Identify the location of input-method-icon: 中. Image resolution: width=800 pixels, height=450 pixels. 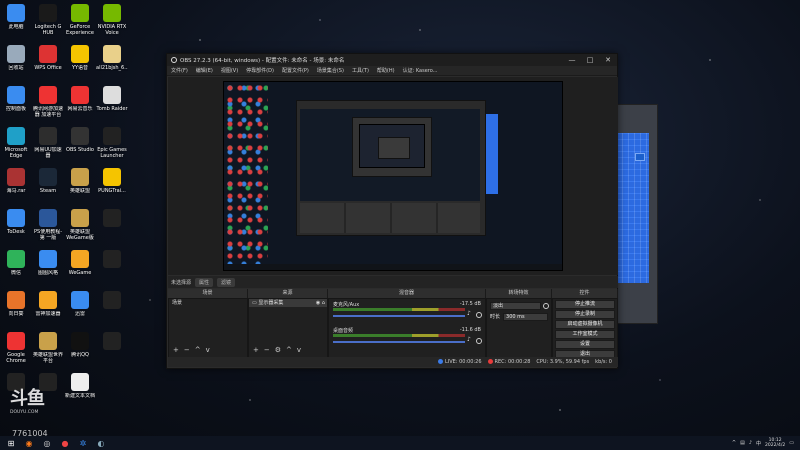
(758, 443).